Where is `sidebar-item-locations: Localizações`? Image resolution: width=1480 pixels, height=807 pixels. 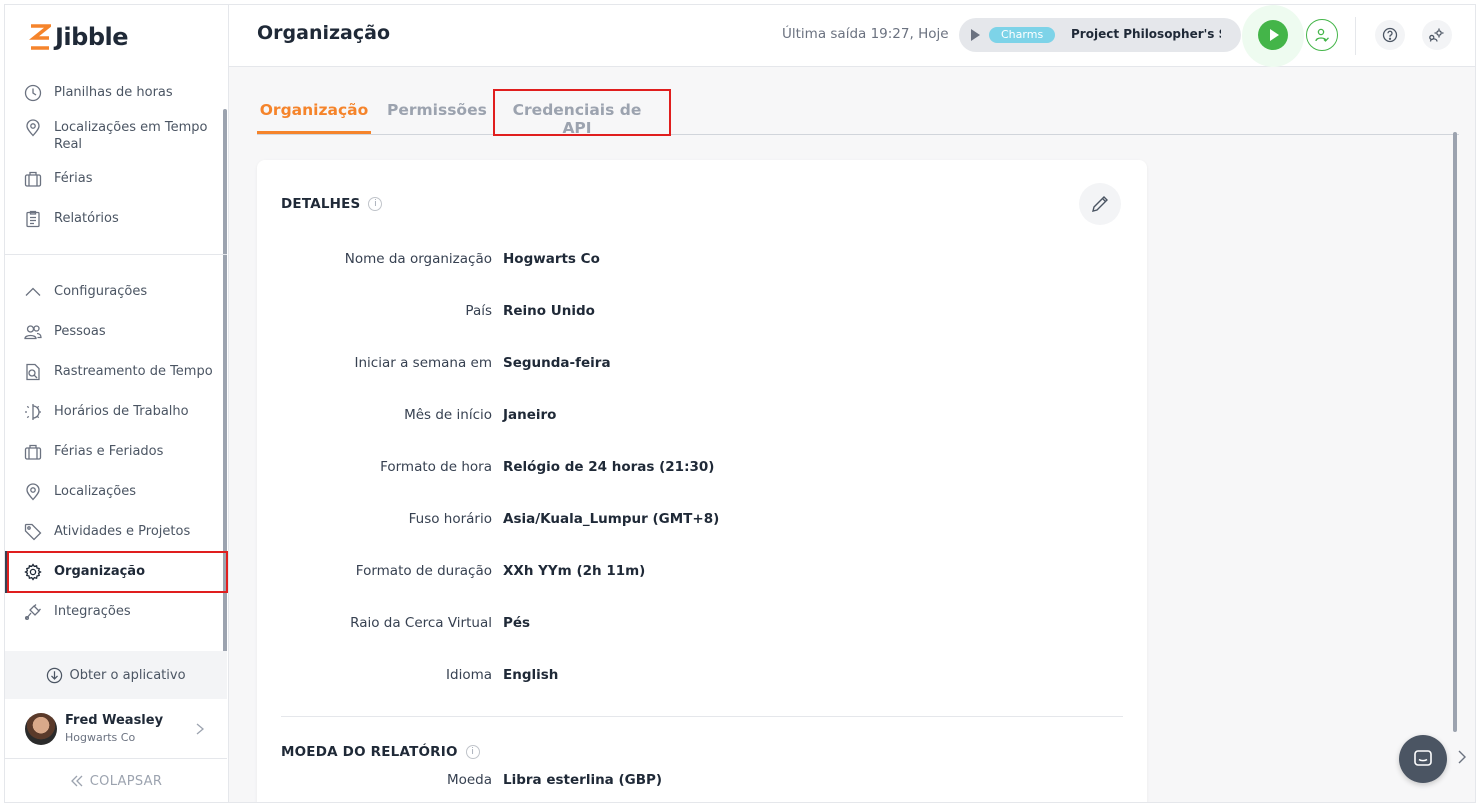 sidebar-item-locations: Localizações is located at coordinates (116, 492).